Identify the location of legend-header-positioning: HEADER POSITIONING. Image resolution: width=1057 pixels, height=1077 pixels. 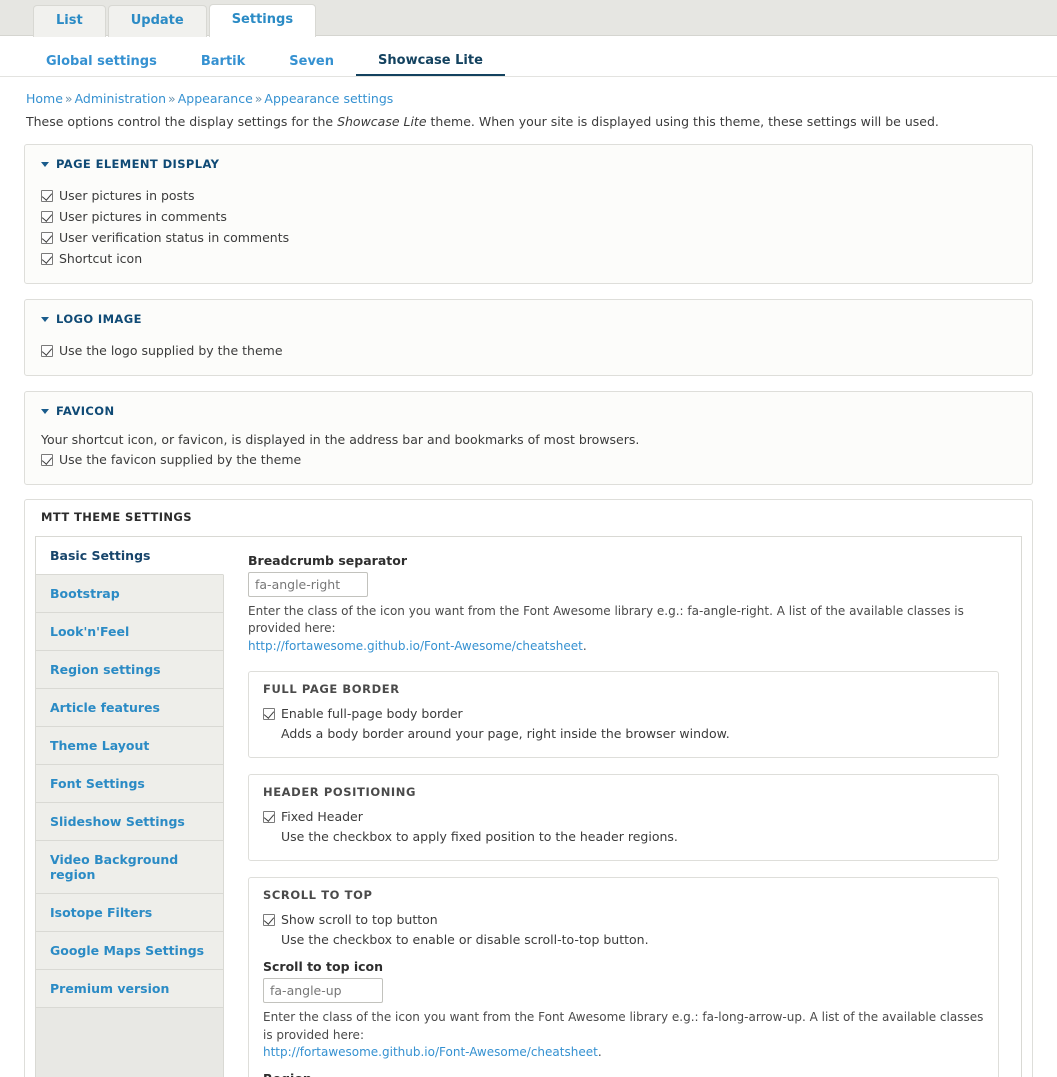
(340, 792).